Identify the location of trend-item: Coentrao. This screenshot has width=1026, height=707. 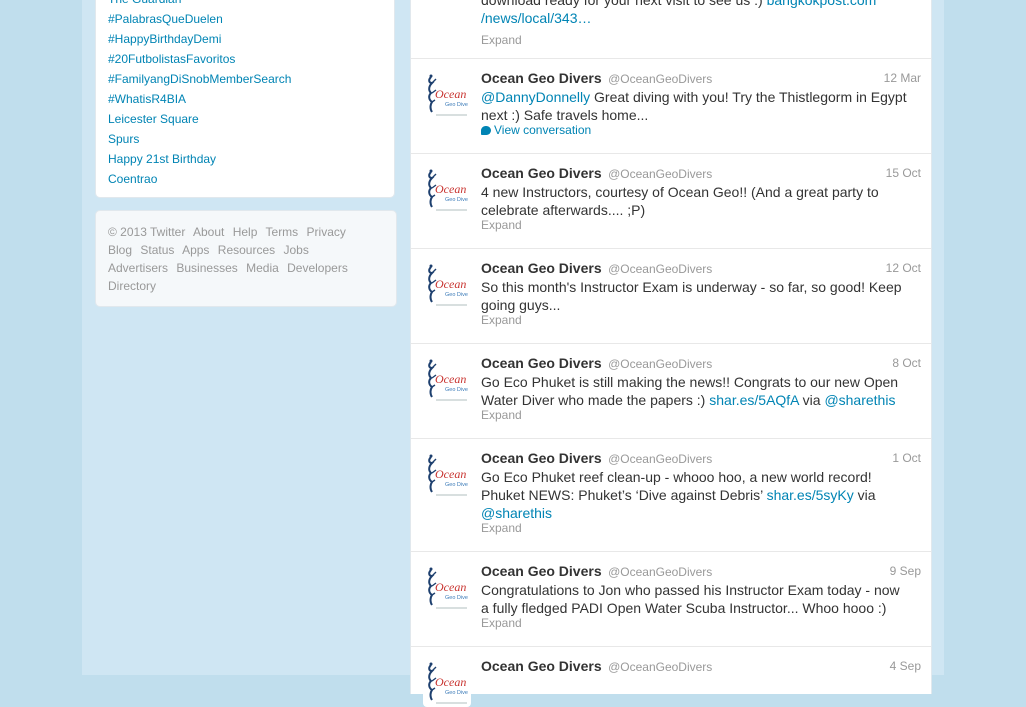
(199, 179).